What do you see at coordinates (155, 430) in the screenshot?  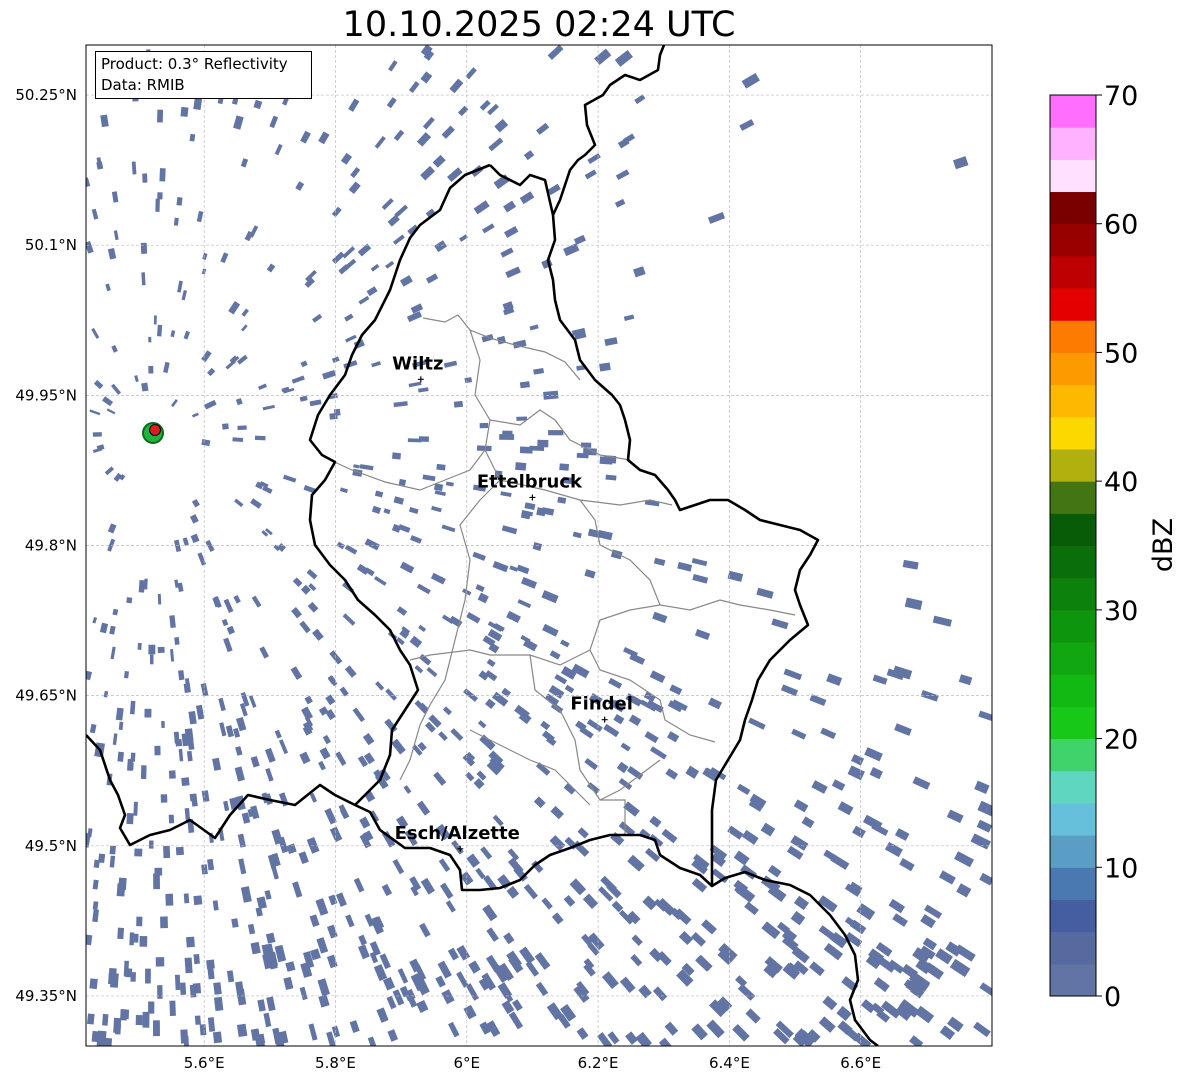 I see `radar-site-icon` at bounding box center [155, 430].